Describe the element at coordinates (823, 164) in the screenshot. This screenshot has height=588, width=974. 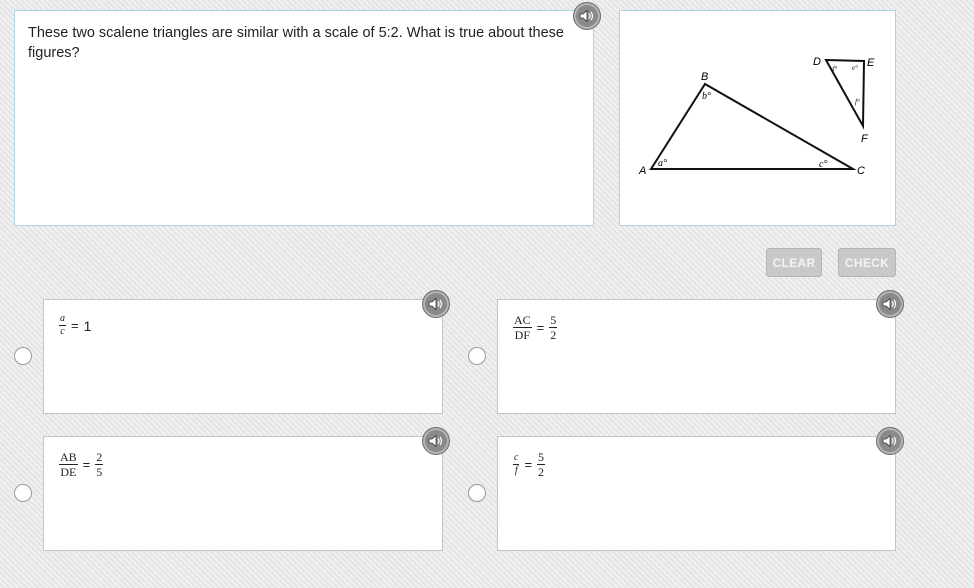
I see `angle-c-label: c°` at that location.